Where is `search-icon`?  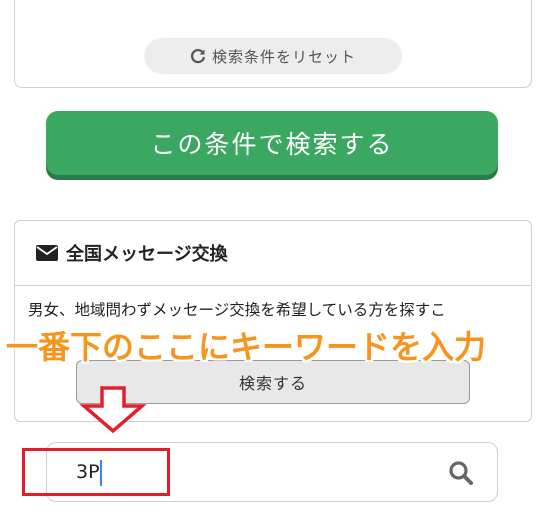 search-icon is located at coordinates (461, 473).